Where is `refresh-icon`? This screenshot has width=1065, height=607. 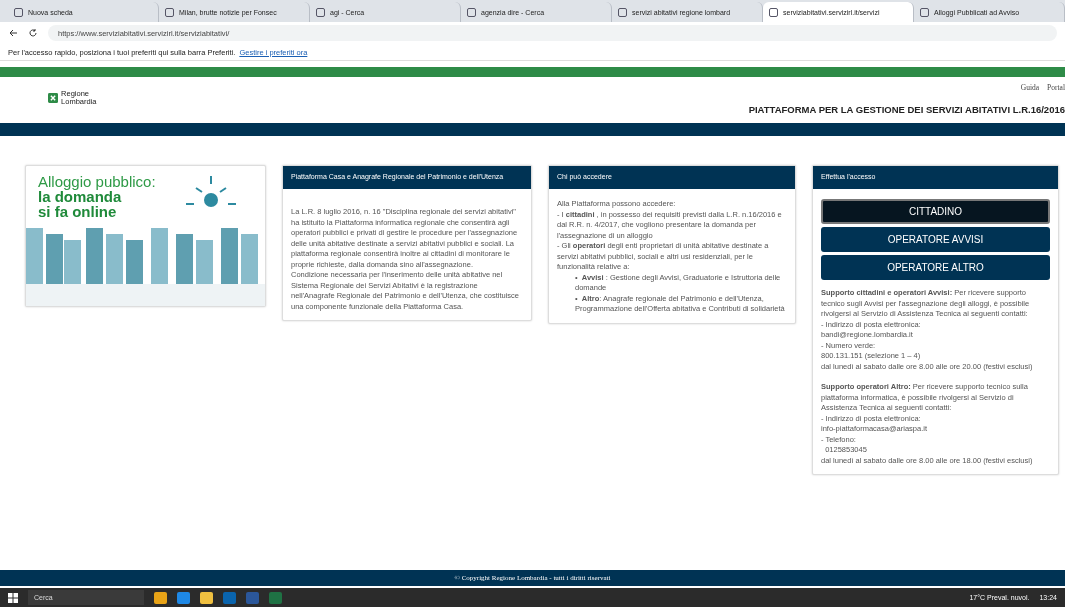 refresh-icon is located at coordinates (33, 33).